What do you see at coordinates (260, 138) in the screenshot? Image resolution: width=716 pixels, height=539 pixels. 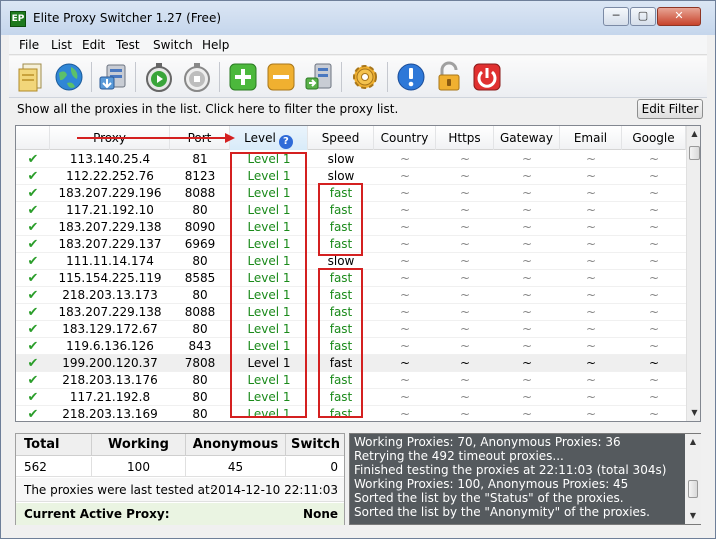 I see `column-header-level-label: Level` at bounding box center [260, 138].